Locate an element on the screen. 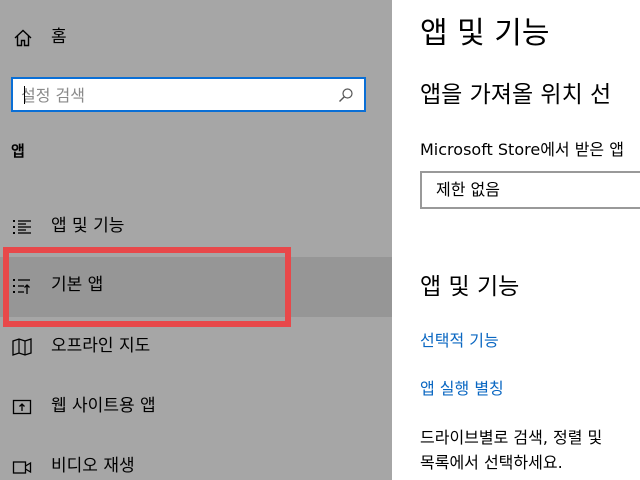  apps-for-websites-icon is located at coordinates (22, 407).